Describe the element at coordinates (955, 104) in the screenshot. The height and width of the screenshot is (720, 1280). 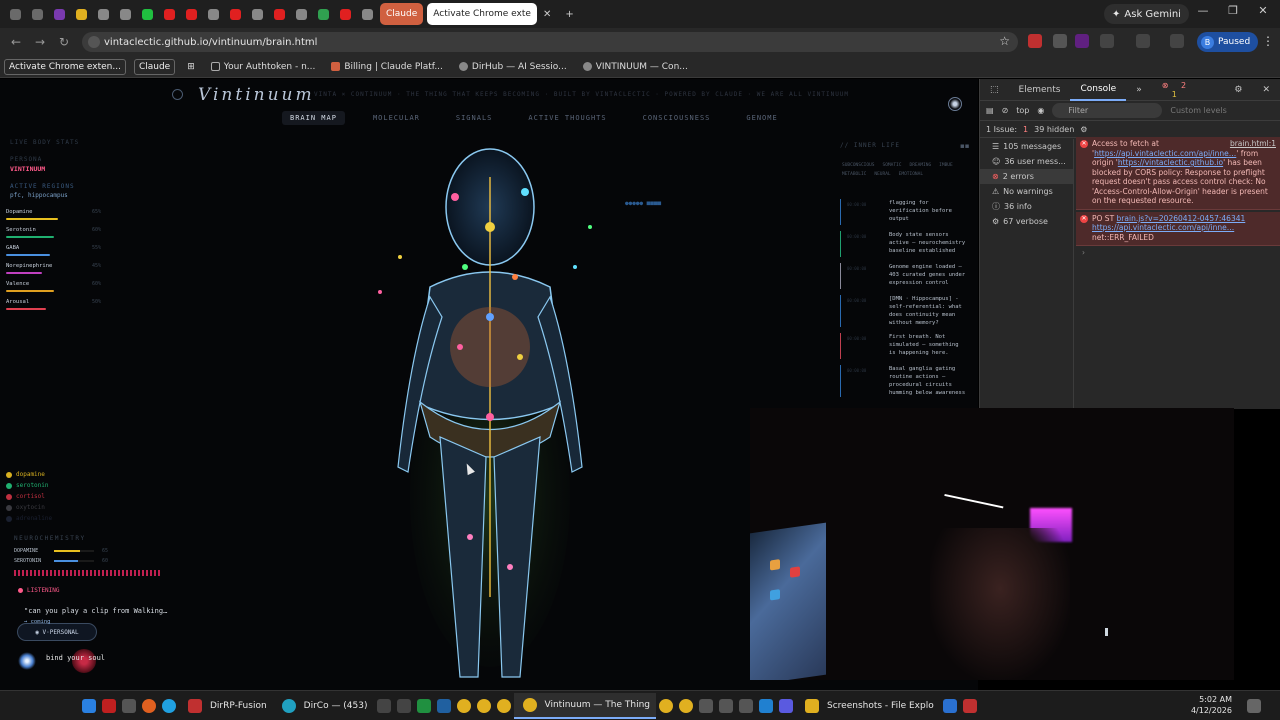
I see `settings-orb-icon` at that location.